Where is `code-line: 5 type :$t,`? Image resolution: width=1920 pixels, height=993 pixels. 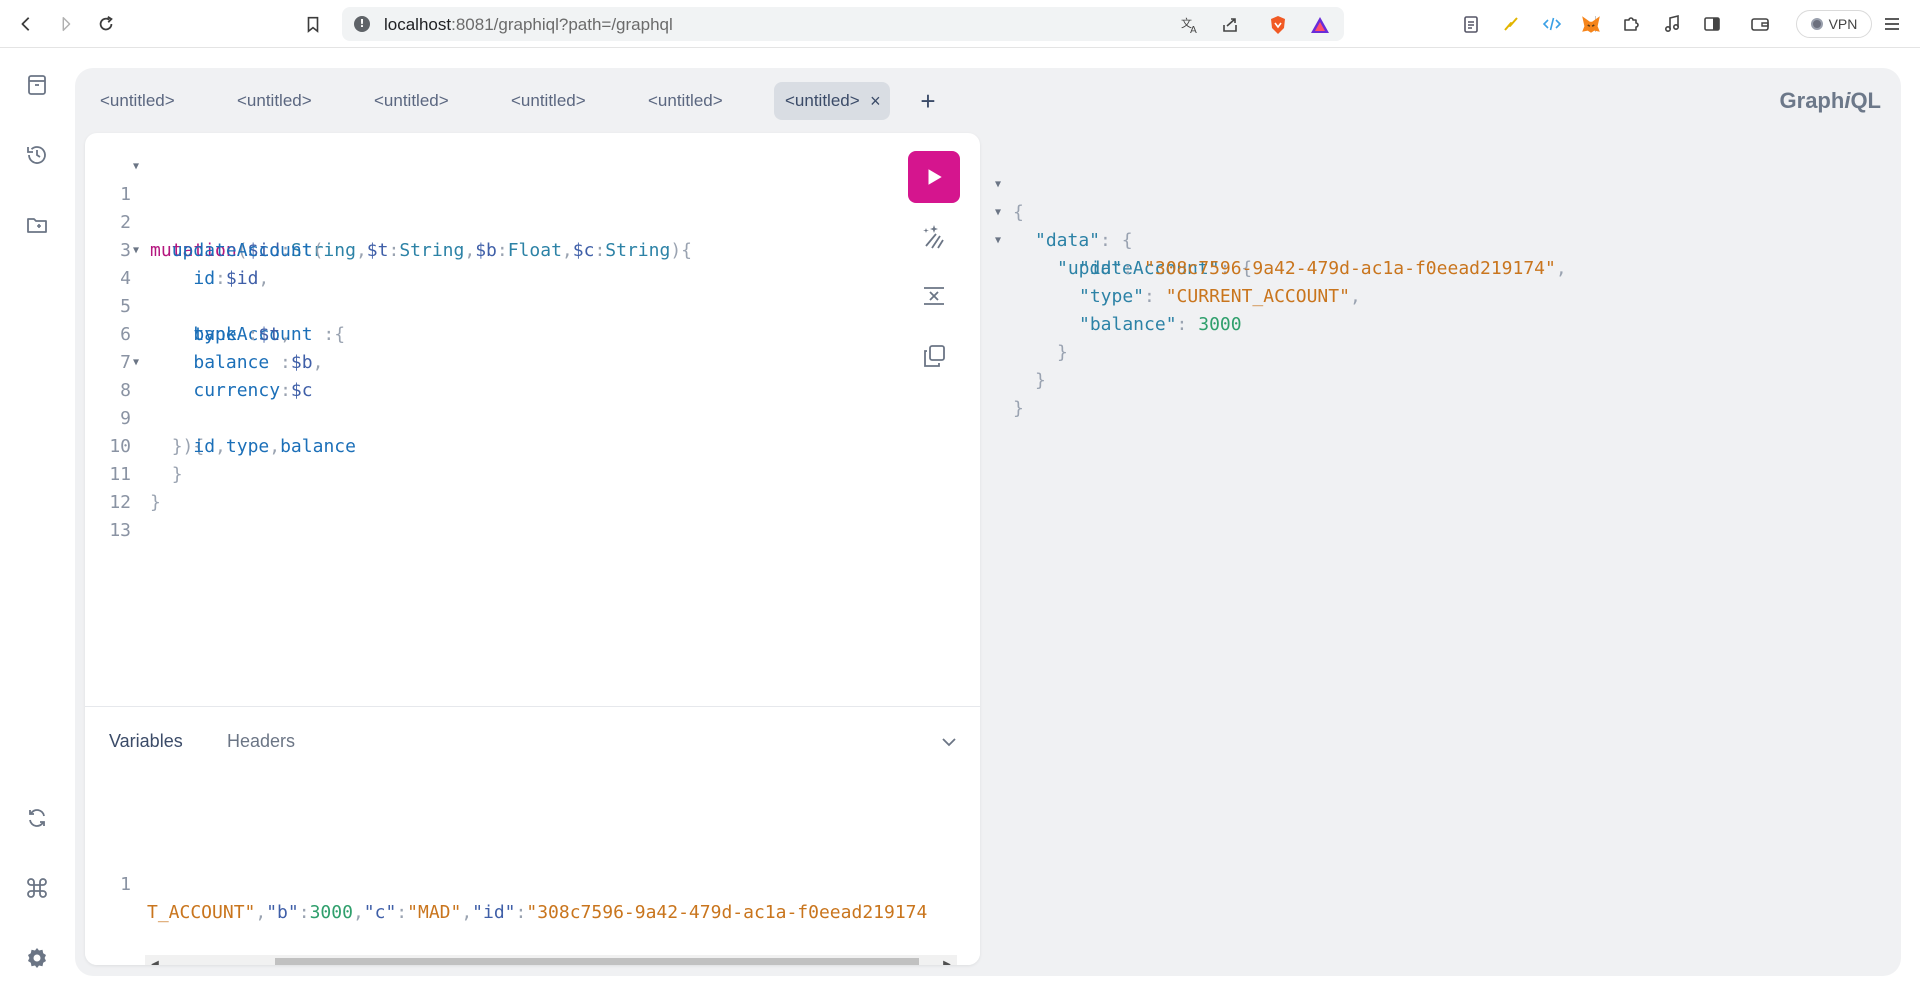
code-line: 5 type :$t, is located at coordinates (188, 305).